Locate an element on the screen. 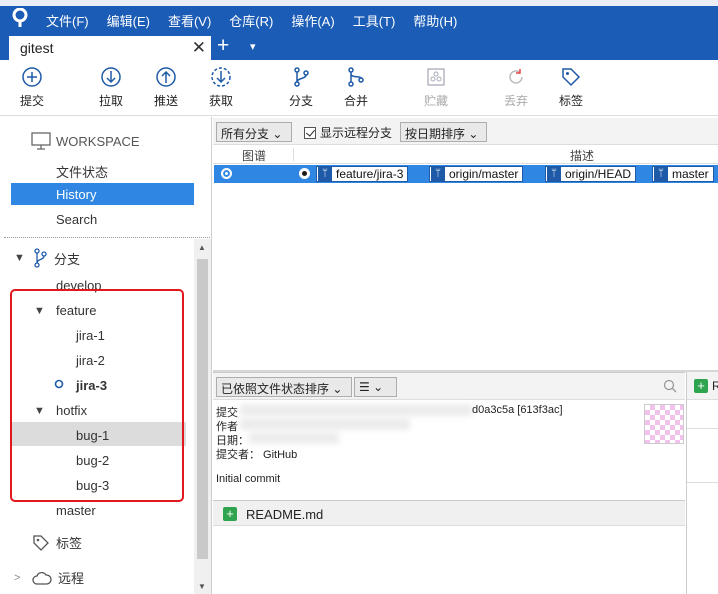  sourcetree-logo-icon is located at coordinates (20, 17).